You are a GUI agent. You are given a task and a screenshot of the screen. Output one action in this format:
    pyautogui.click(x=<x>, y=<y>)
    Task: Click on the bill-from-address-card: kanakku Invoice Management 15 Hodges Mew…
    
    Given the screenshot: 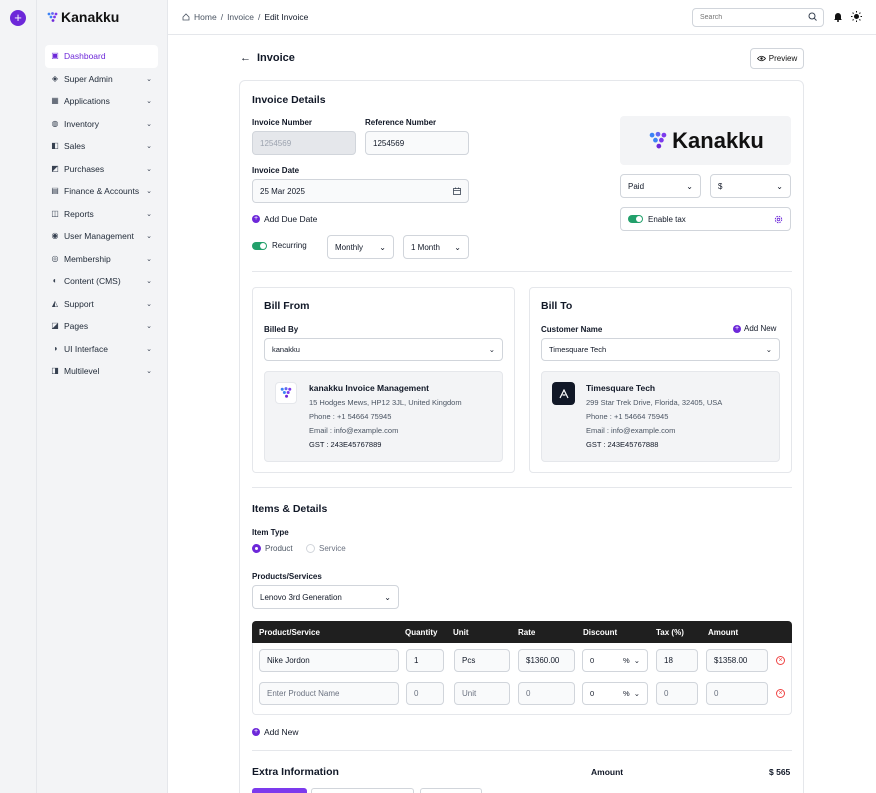 What is the action you would take?
    pyautogui.click(x=383, y=416)
    